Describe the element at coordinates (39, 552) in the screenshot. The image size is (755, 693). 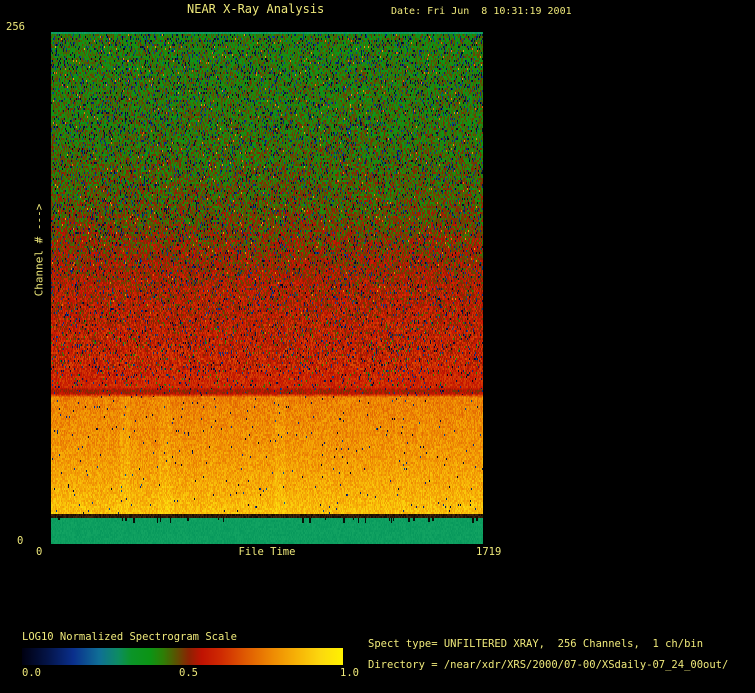
I see `x-axis-min-tick: 0` at that location.